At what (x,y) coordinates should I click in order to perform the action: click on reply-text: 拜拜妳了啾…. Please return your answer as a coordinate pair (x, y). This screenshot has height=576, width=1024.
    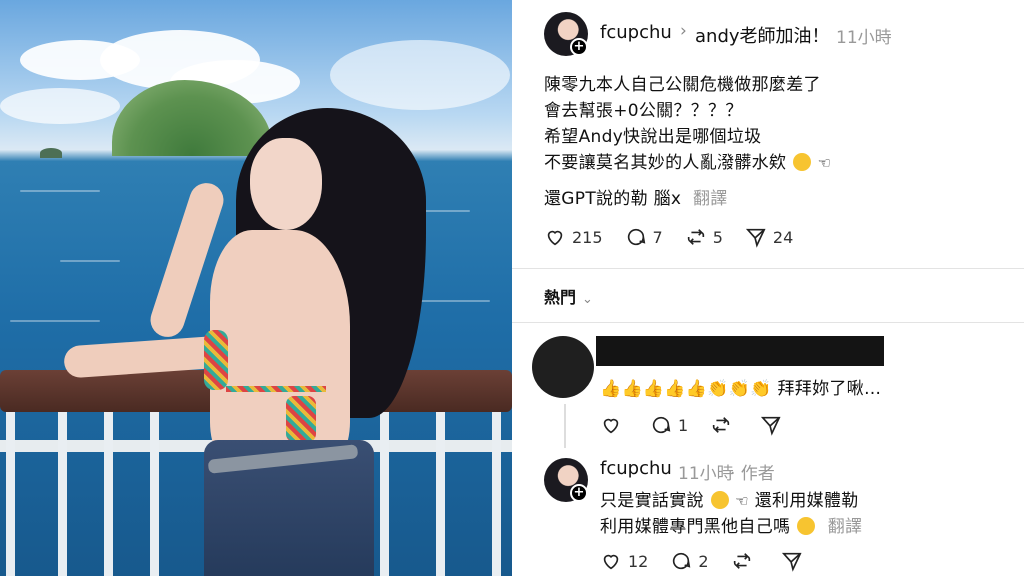
    Looking at the image, I should click on (829, 389).